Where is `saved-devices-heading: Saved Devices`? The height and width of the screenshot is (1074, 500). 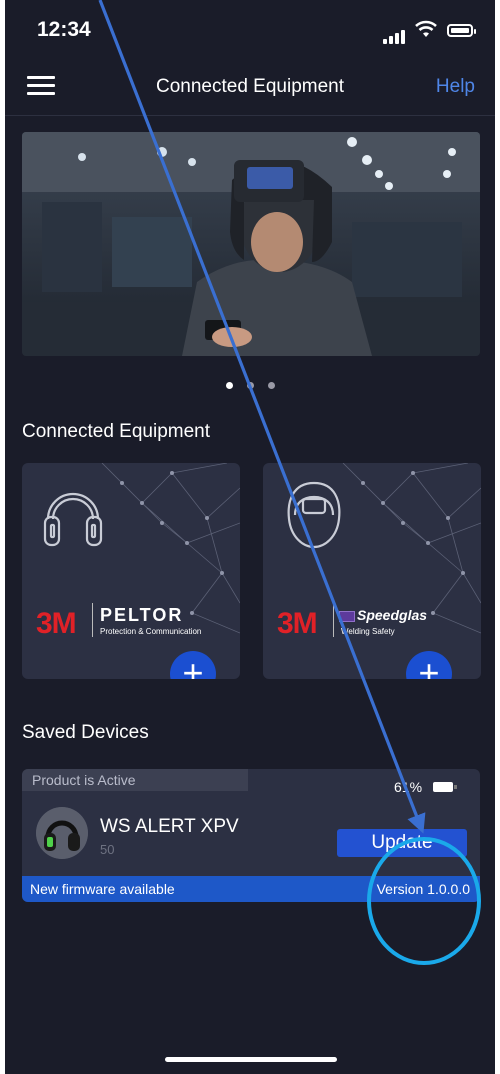
saved-devices-heading: Saved Devices is located at coordinates (85, 732).